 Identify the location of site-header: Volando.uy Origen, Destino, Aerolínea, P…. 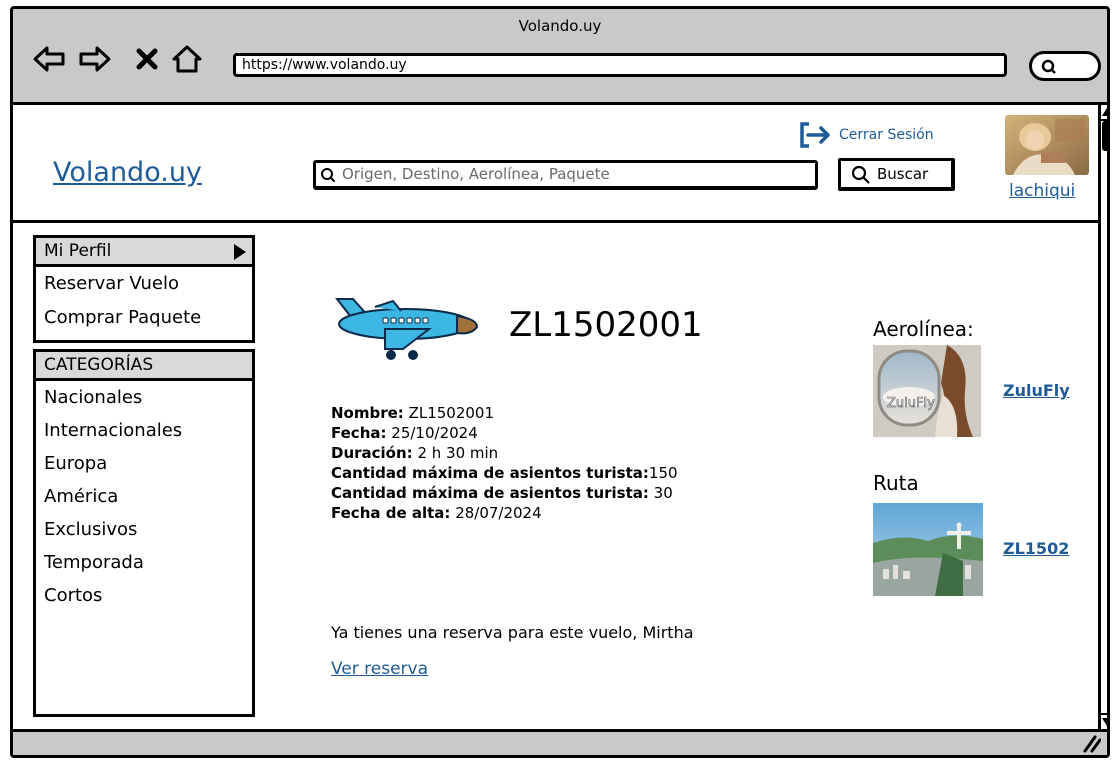
(555, 164).